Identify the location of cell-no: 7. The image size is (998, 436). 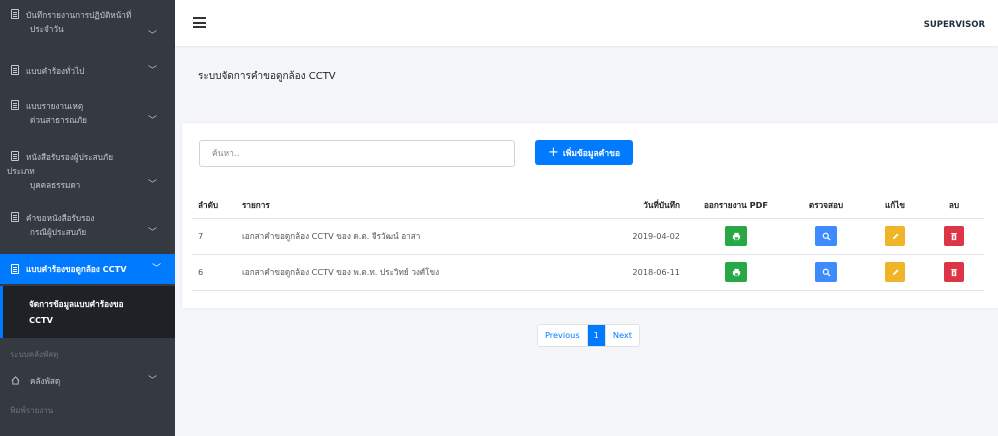
(214, 236).